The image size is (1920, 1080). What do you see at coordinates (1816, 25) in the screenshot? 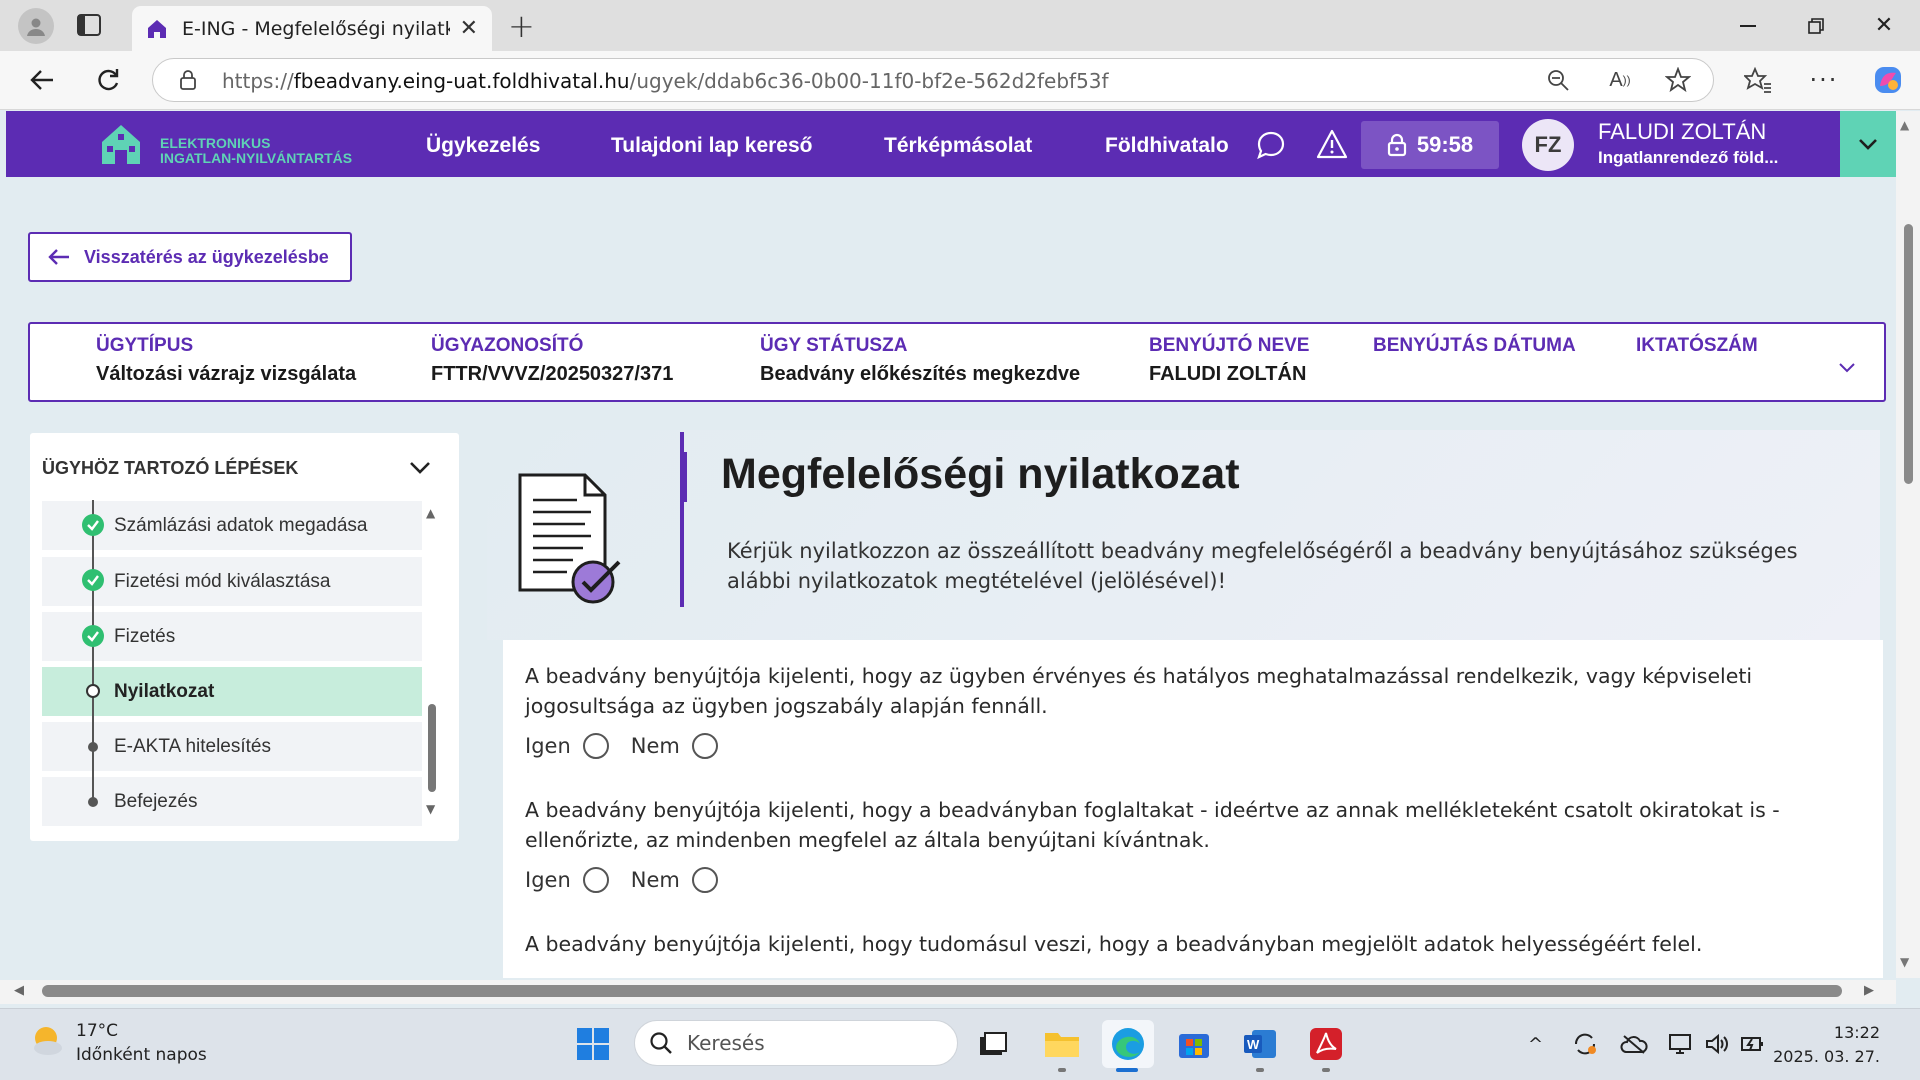
I see `restore-icon` at bounding box center [1816, 25].